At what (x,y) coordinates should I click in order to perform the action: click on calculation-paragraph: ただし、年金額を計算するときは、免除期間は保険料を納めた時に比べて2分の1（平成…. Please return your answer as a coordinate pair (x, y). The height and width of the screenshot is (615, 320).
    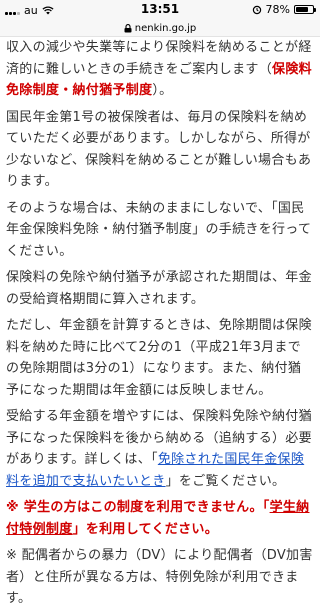
    Looking at the image, I should click on (159, 358).